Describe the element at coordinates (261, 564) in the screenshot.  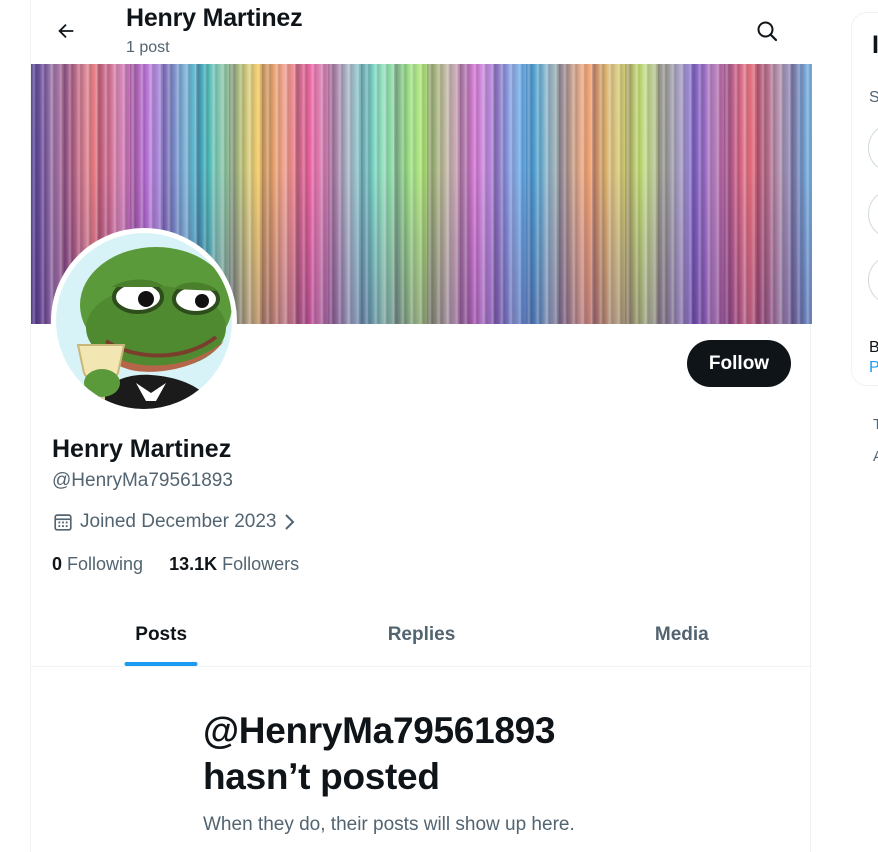
I see `followers-label: Followers` at that location.